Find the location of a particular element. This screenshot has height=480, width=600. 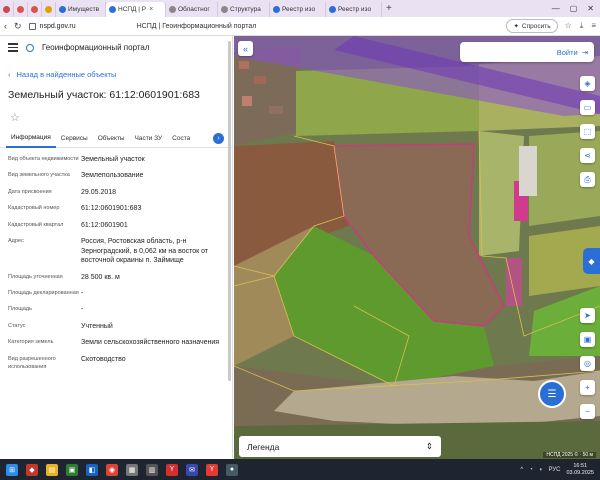

volume-icon: ◖ is located at coordinates (541, 470).